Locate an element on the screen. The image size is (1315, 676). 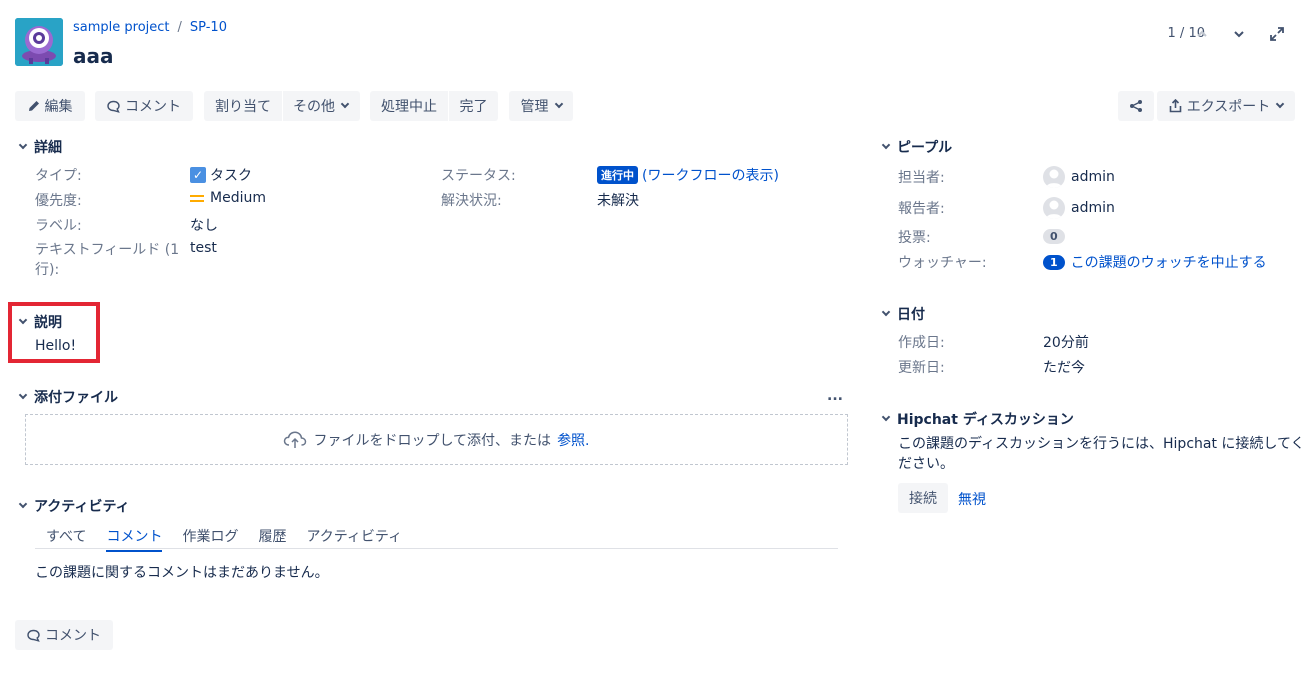
transition-button-group: 処理中止 完了 is located at coordinates (434, 106).